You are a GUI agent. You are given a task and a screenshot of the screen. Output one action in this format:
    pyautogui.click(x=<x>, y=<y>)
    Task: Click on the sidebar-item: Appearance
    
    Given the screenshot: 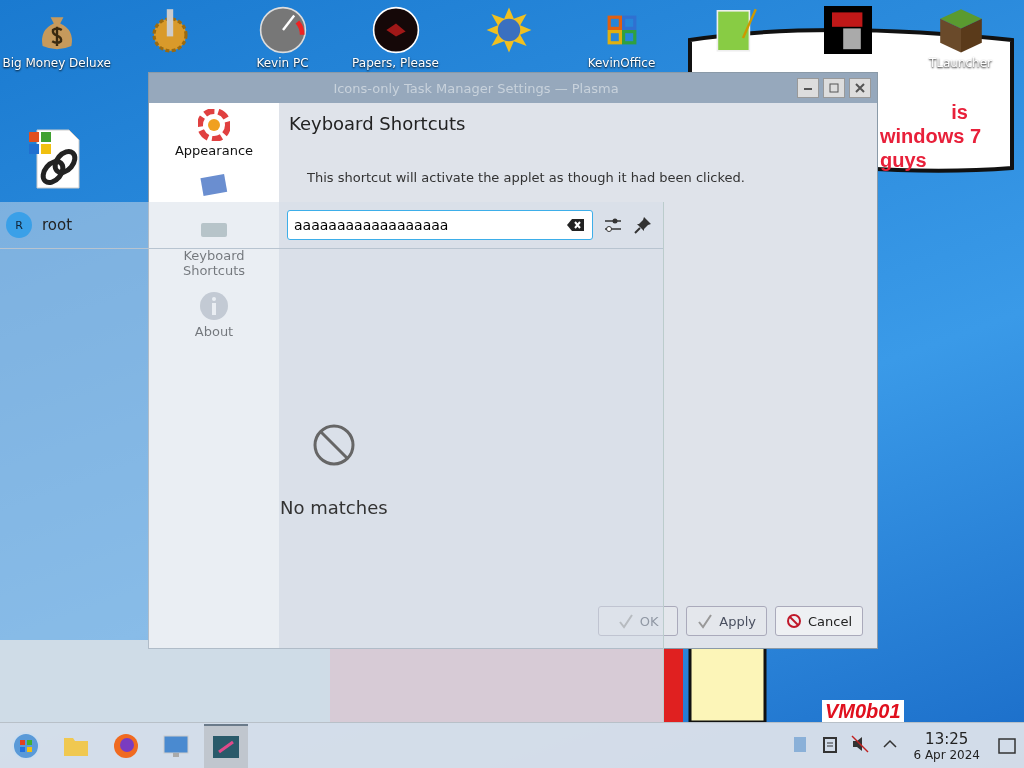 What is the action you would take?
    pyautogui.click(x=214, y=133)
    